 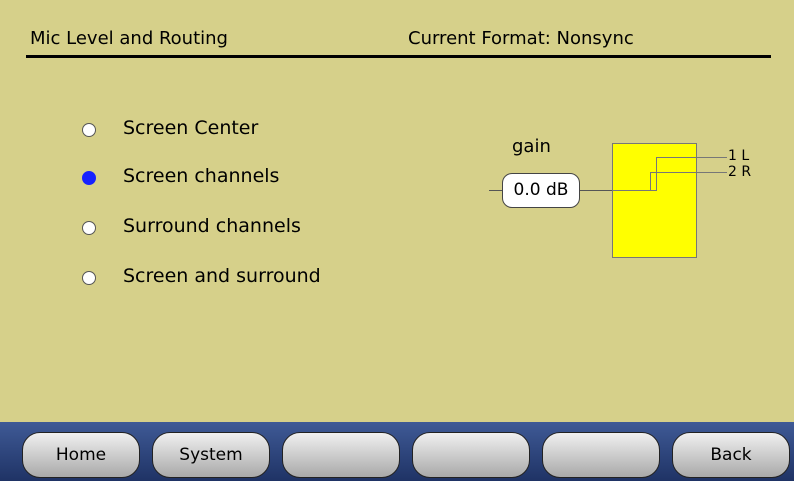 I want to click on input-line, so click(x=495, y=190).